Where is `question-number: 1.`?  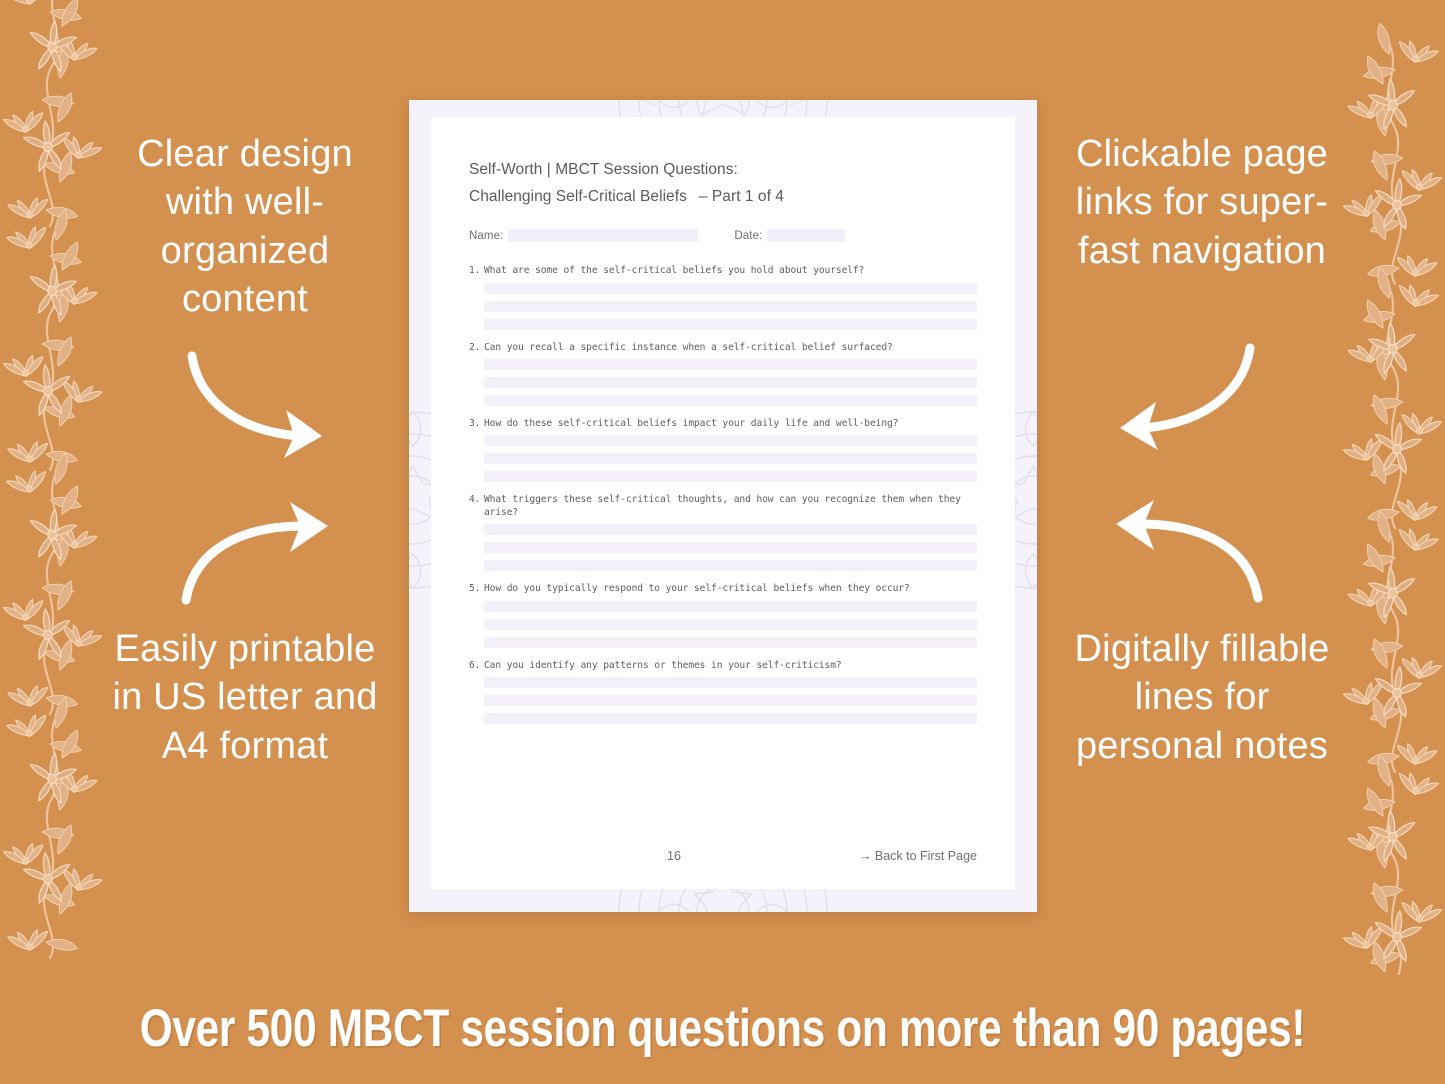 question-number: 1. is located at coordinates (475, 271).